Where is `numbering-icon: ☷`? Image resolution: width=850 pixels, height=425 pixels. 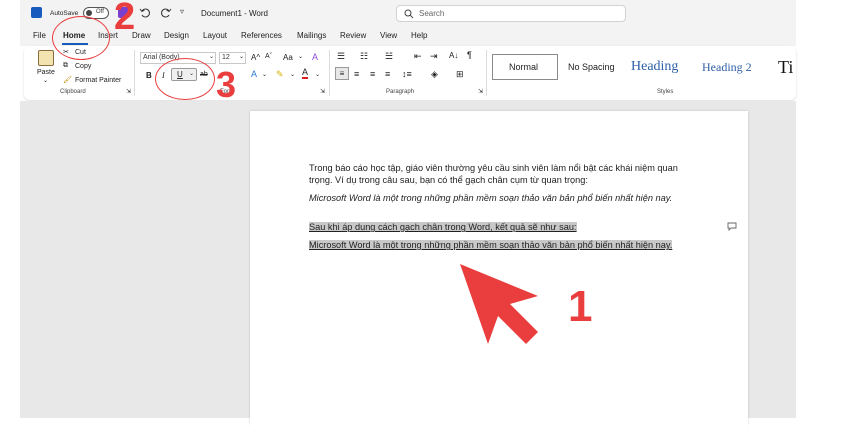 numbering-icon: ☷ is located at coordinates (364, 56).